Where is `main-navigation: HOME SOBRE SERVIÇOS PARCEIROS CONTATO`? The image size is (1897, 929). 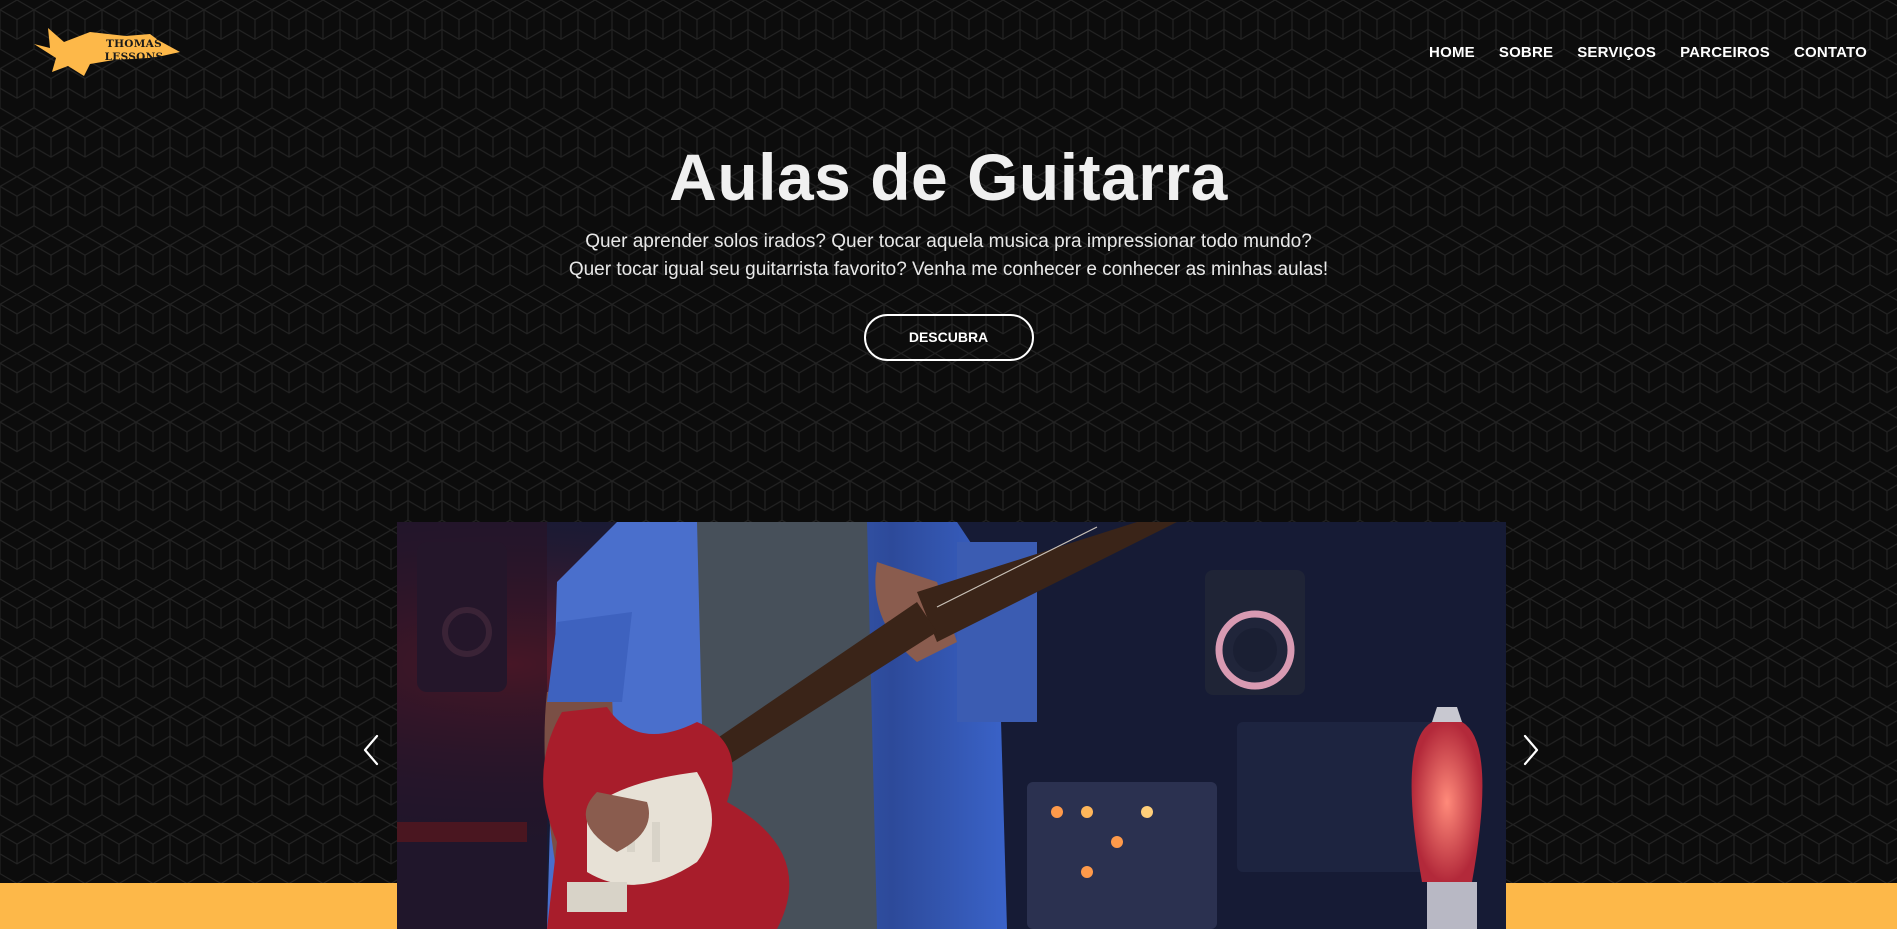 main-navigation: HOME SOBRE SERVIÇOS PARCEIROS CONTATO is located at coordinates (1648, 52).